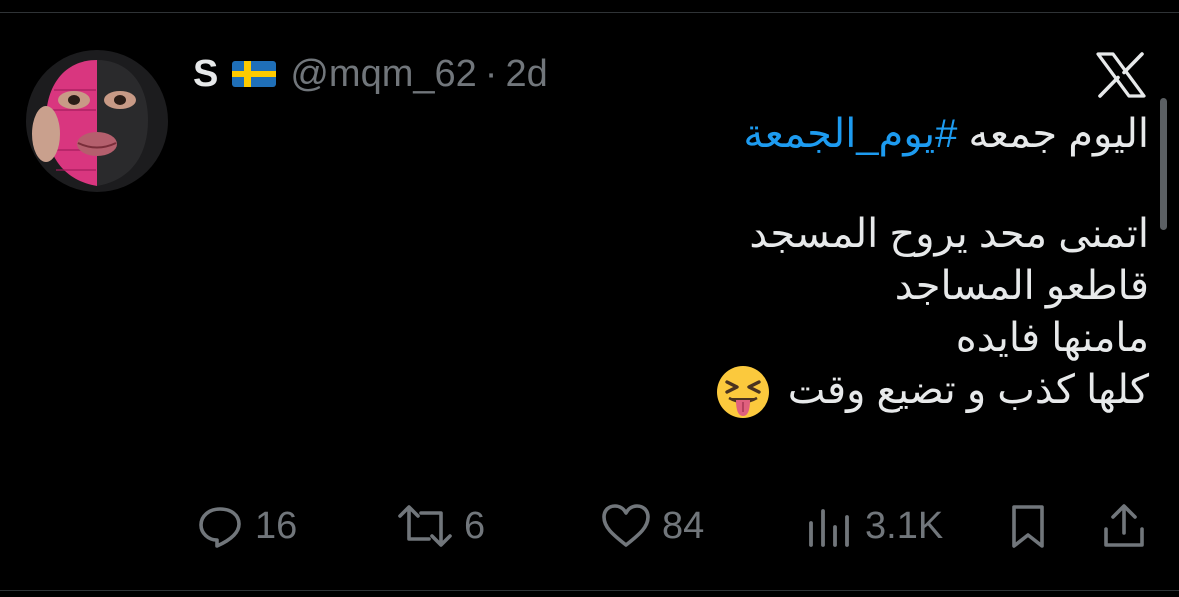  Describe the element at coordinates (652, 526) in the screenshot. I see `like-button: 84` at that location.